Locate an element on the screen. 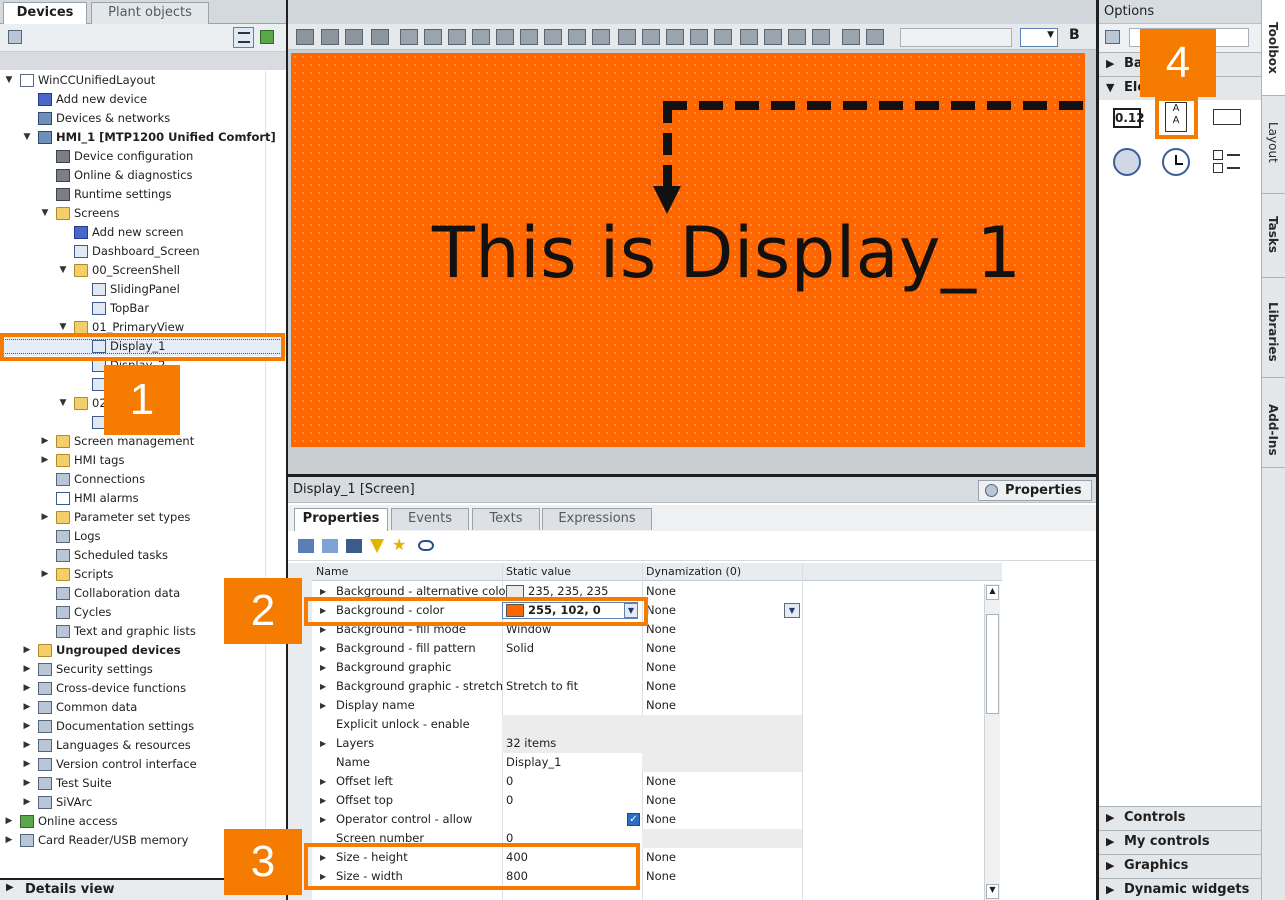 Image resolution: width=1285 pixels, height=900 pixels. property-row: Name Display_1 is located at coordinates (657, 762).